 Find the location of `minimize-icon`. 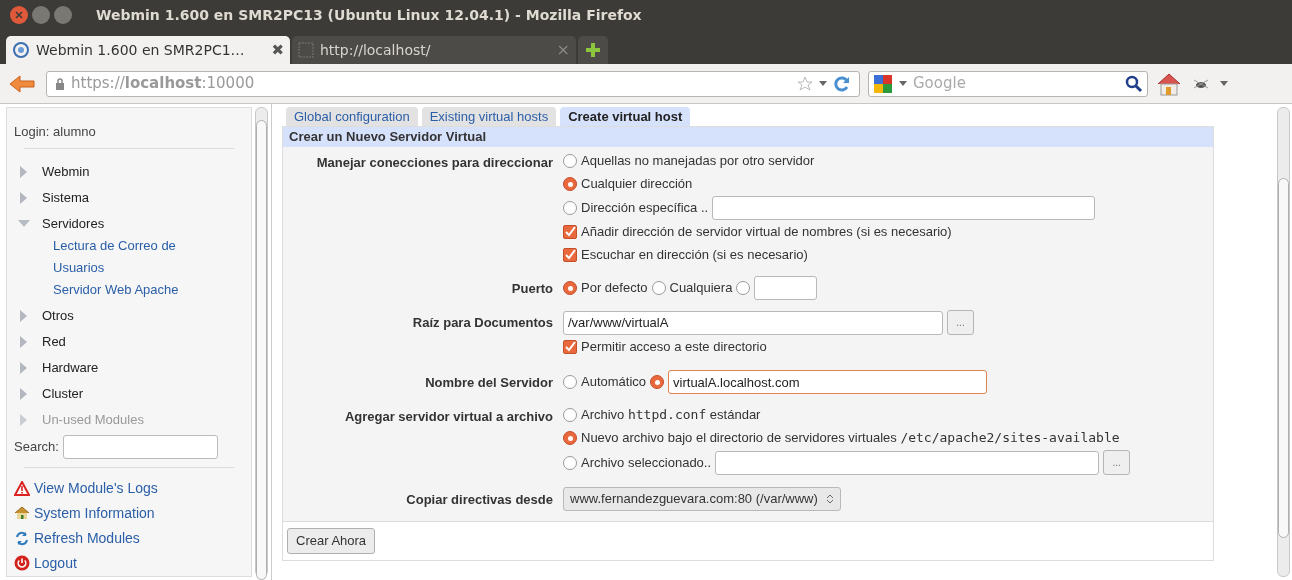

minimize-icon is located at coordinates (41, 15).